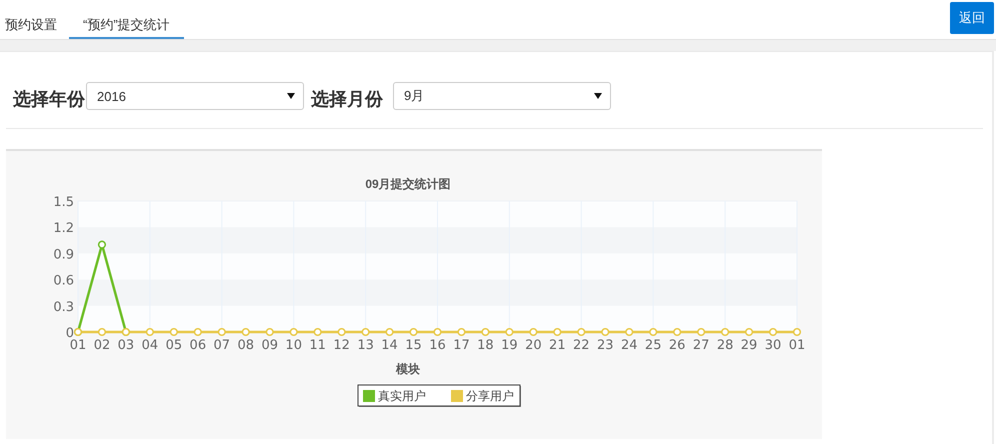  I want to click on x-tick-label: 25, so click(653, 345).